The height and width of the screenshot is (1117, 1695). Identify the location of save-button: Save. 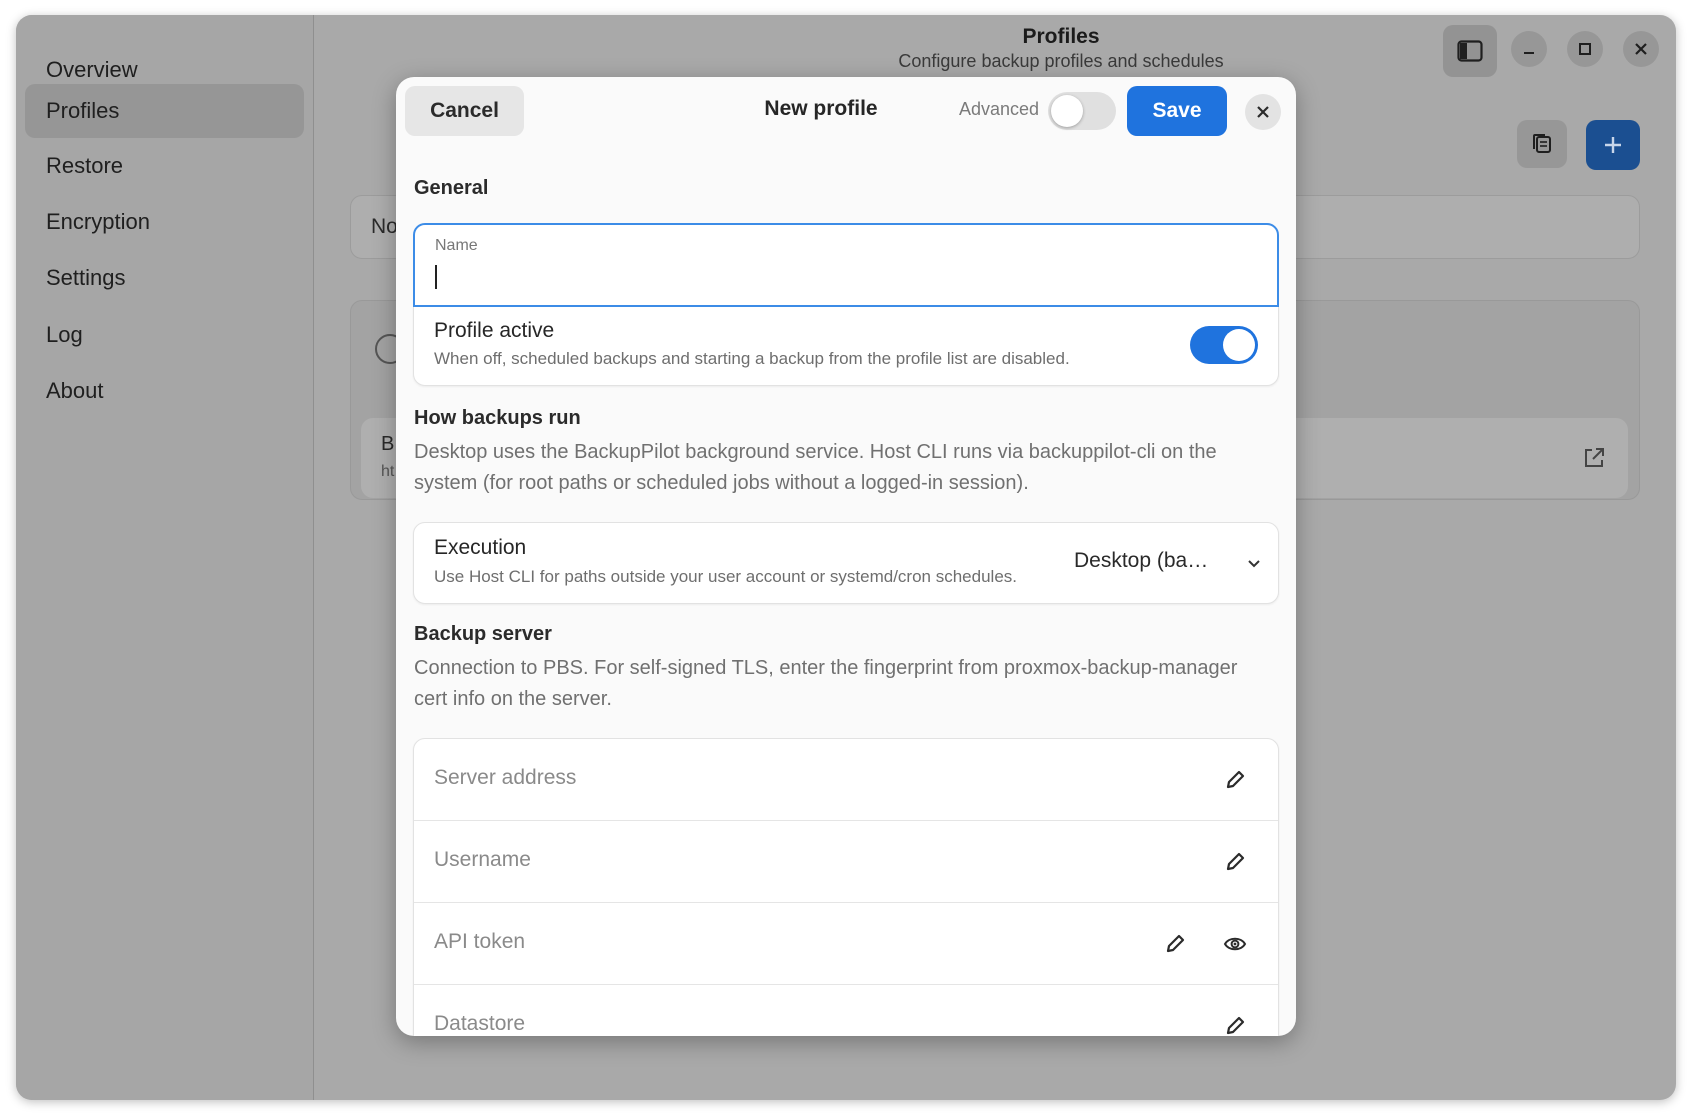
(1177, 111).